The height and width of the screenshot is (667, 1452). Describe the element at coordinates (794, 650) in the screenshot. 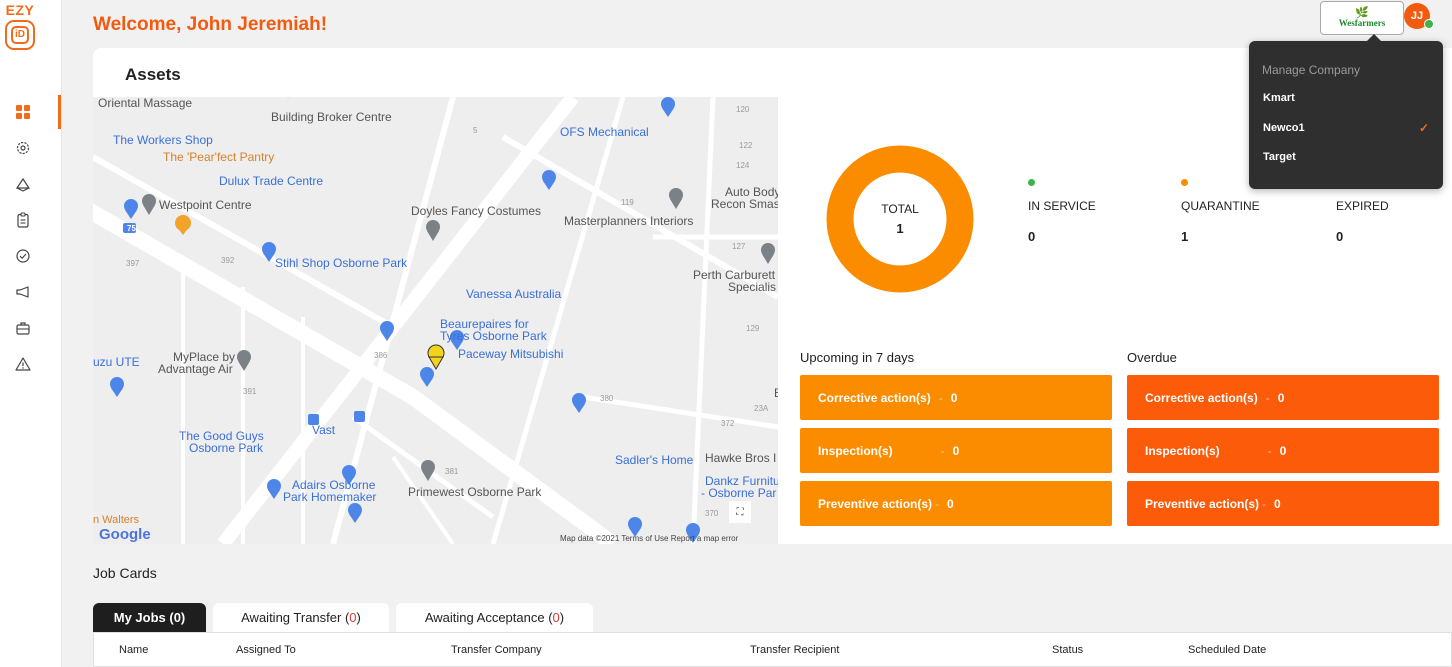

I see `column-header-transfer-recipient: Transfer Recipient` at that location.